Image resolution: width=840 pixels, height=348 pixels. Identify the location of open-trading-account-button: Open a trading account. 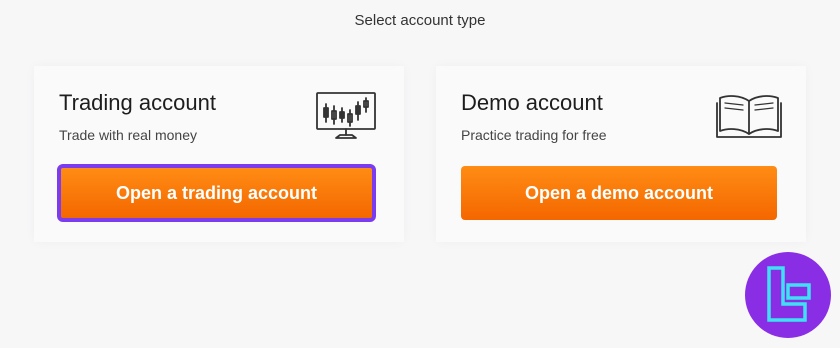
(216, 193).